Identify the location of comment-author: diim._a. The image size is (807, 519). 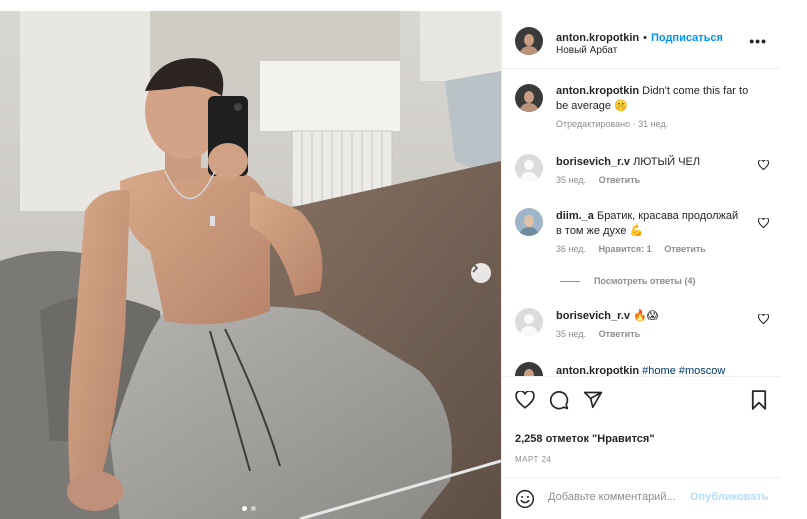
(575, 216).